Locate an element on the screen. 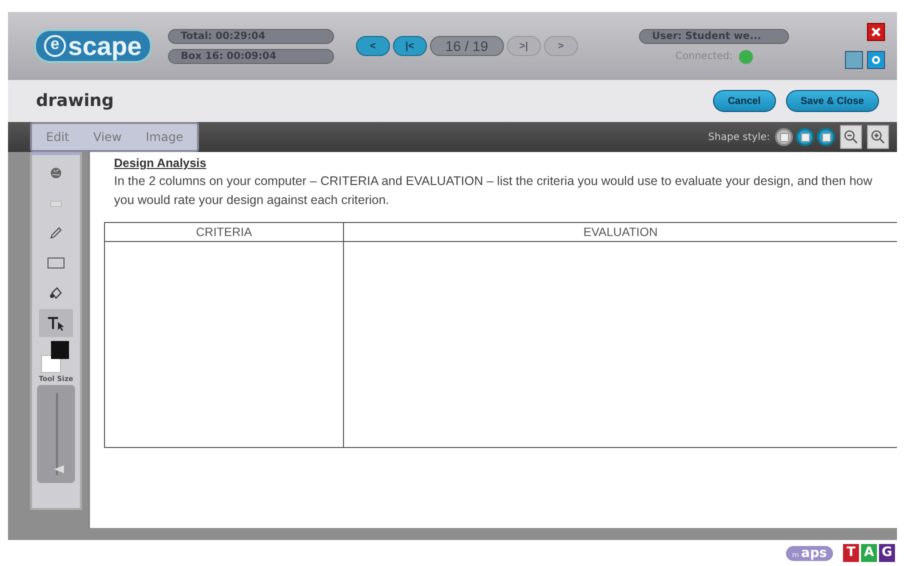 This screenshot has width=905, height=566. zoom-in-button is located at coordinates (878, 137).